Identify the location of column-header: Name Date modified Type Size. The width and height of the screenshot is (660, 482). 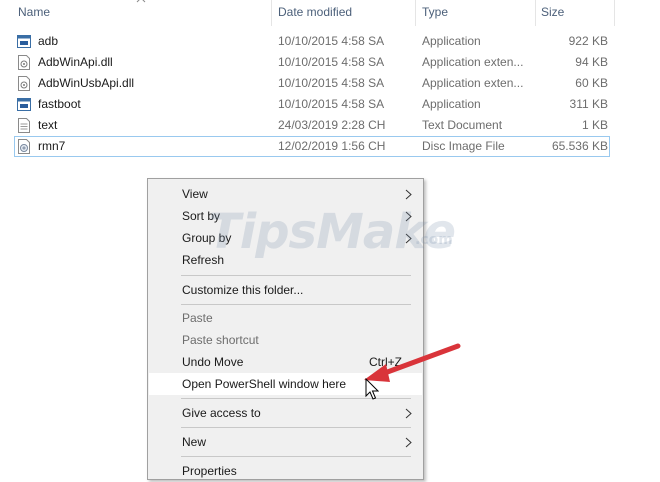
(330, 13).